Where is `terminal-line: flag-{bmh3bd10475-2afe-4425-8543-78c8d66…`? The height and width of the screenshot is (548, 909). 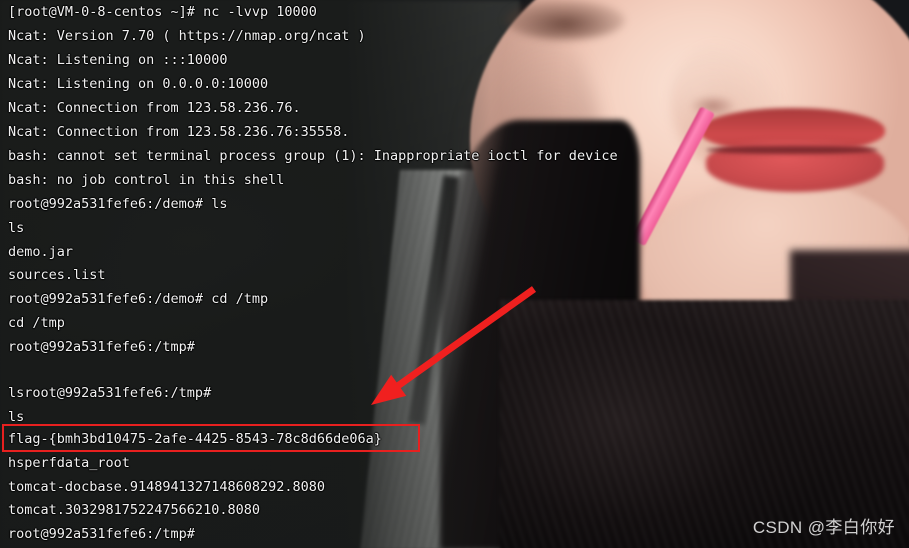
terminal-line: flag-{bmh3bd10475-2afe-4425-8543-78c8d66… is located at coordinates (195, 439).